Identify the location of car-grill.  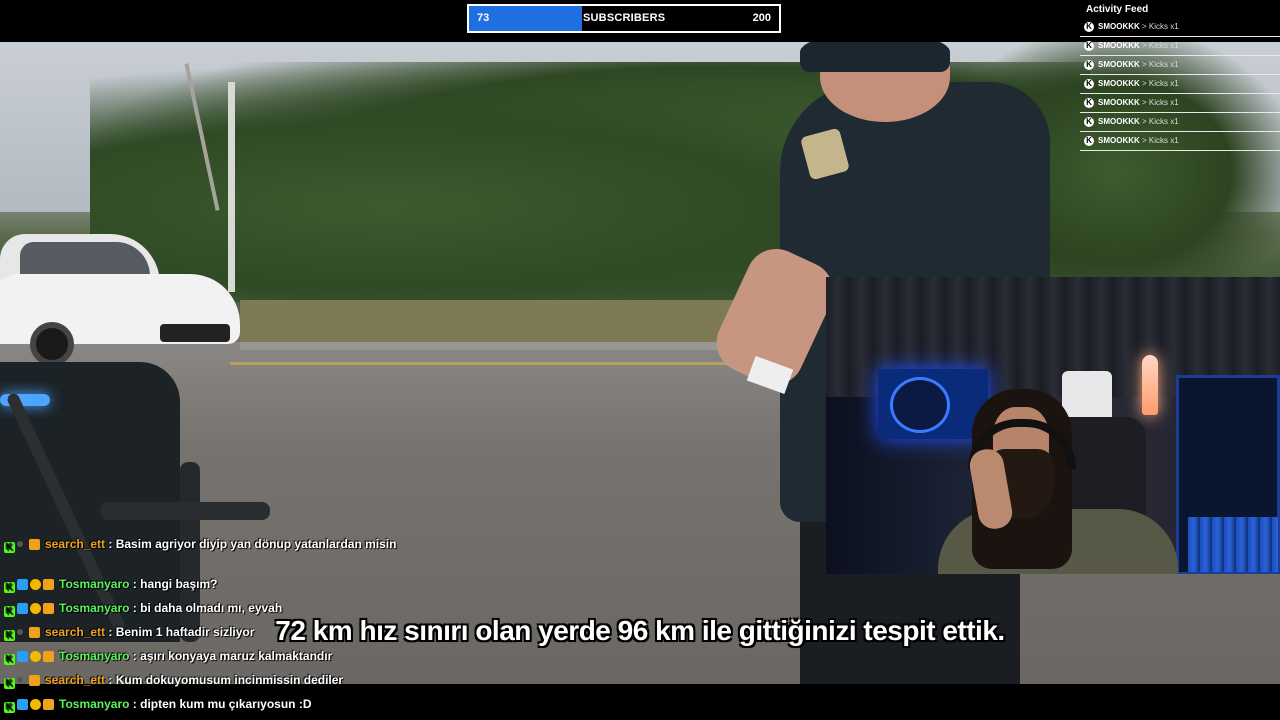
(195, 333).